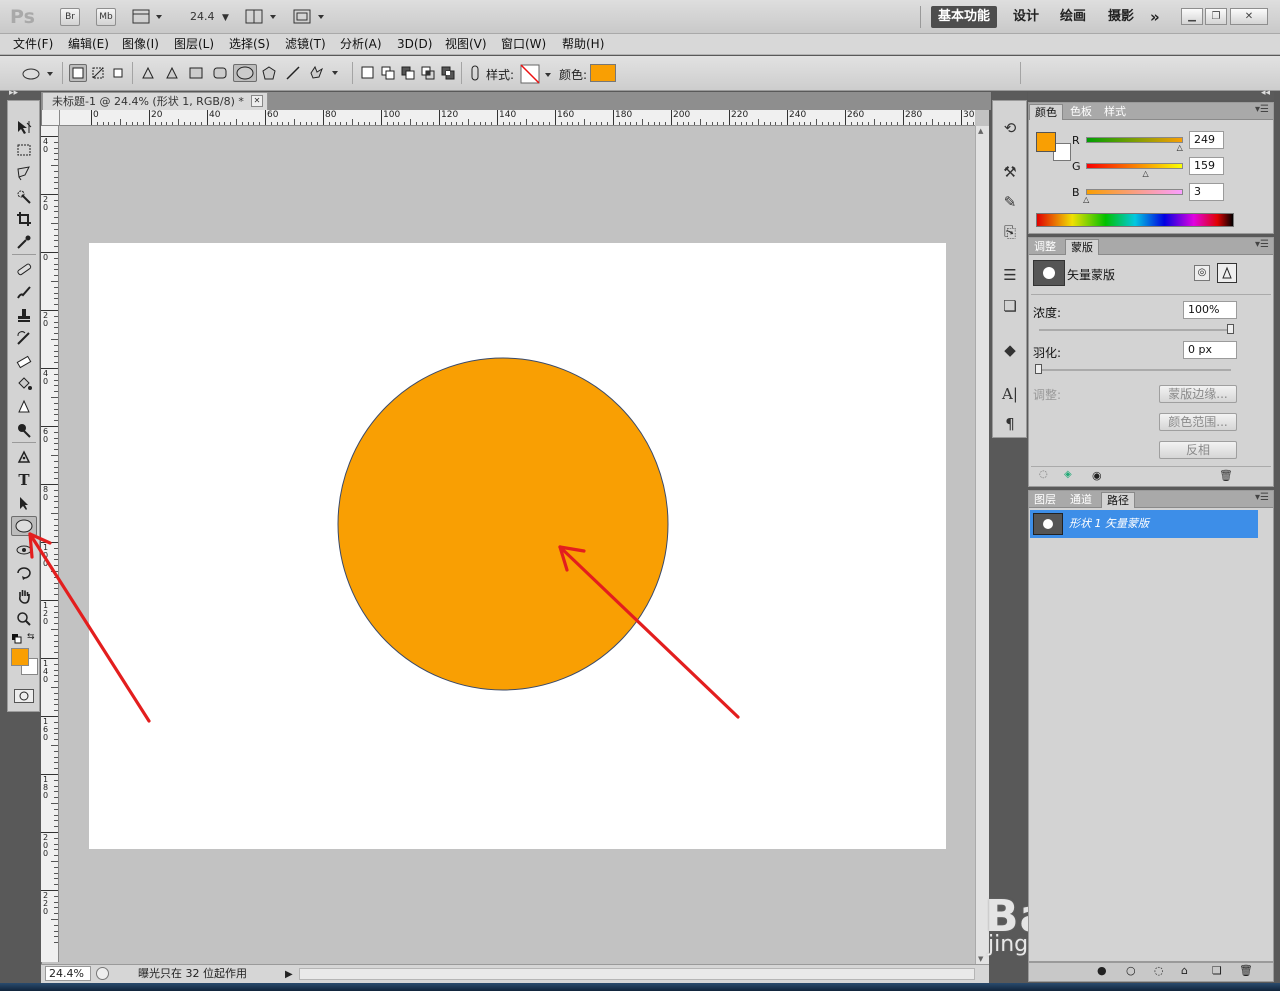  I want to click on menu-select: 选择(S), so click(249, 44).